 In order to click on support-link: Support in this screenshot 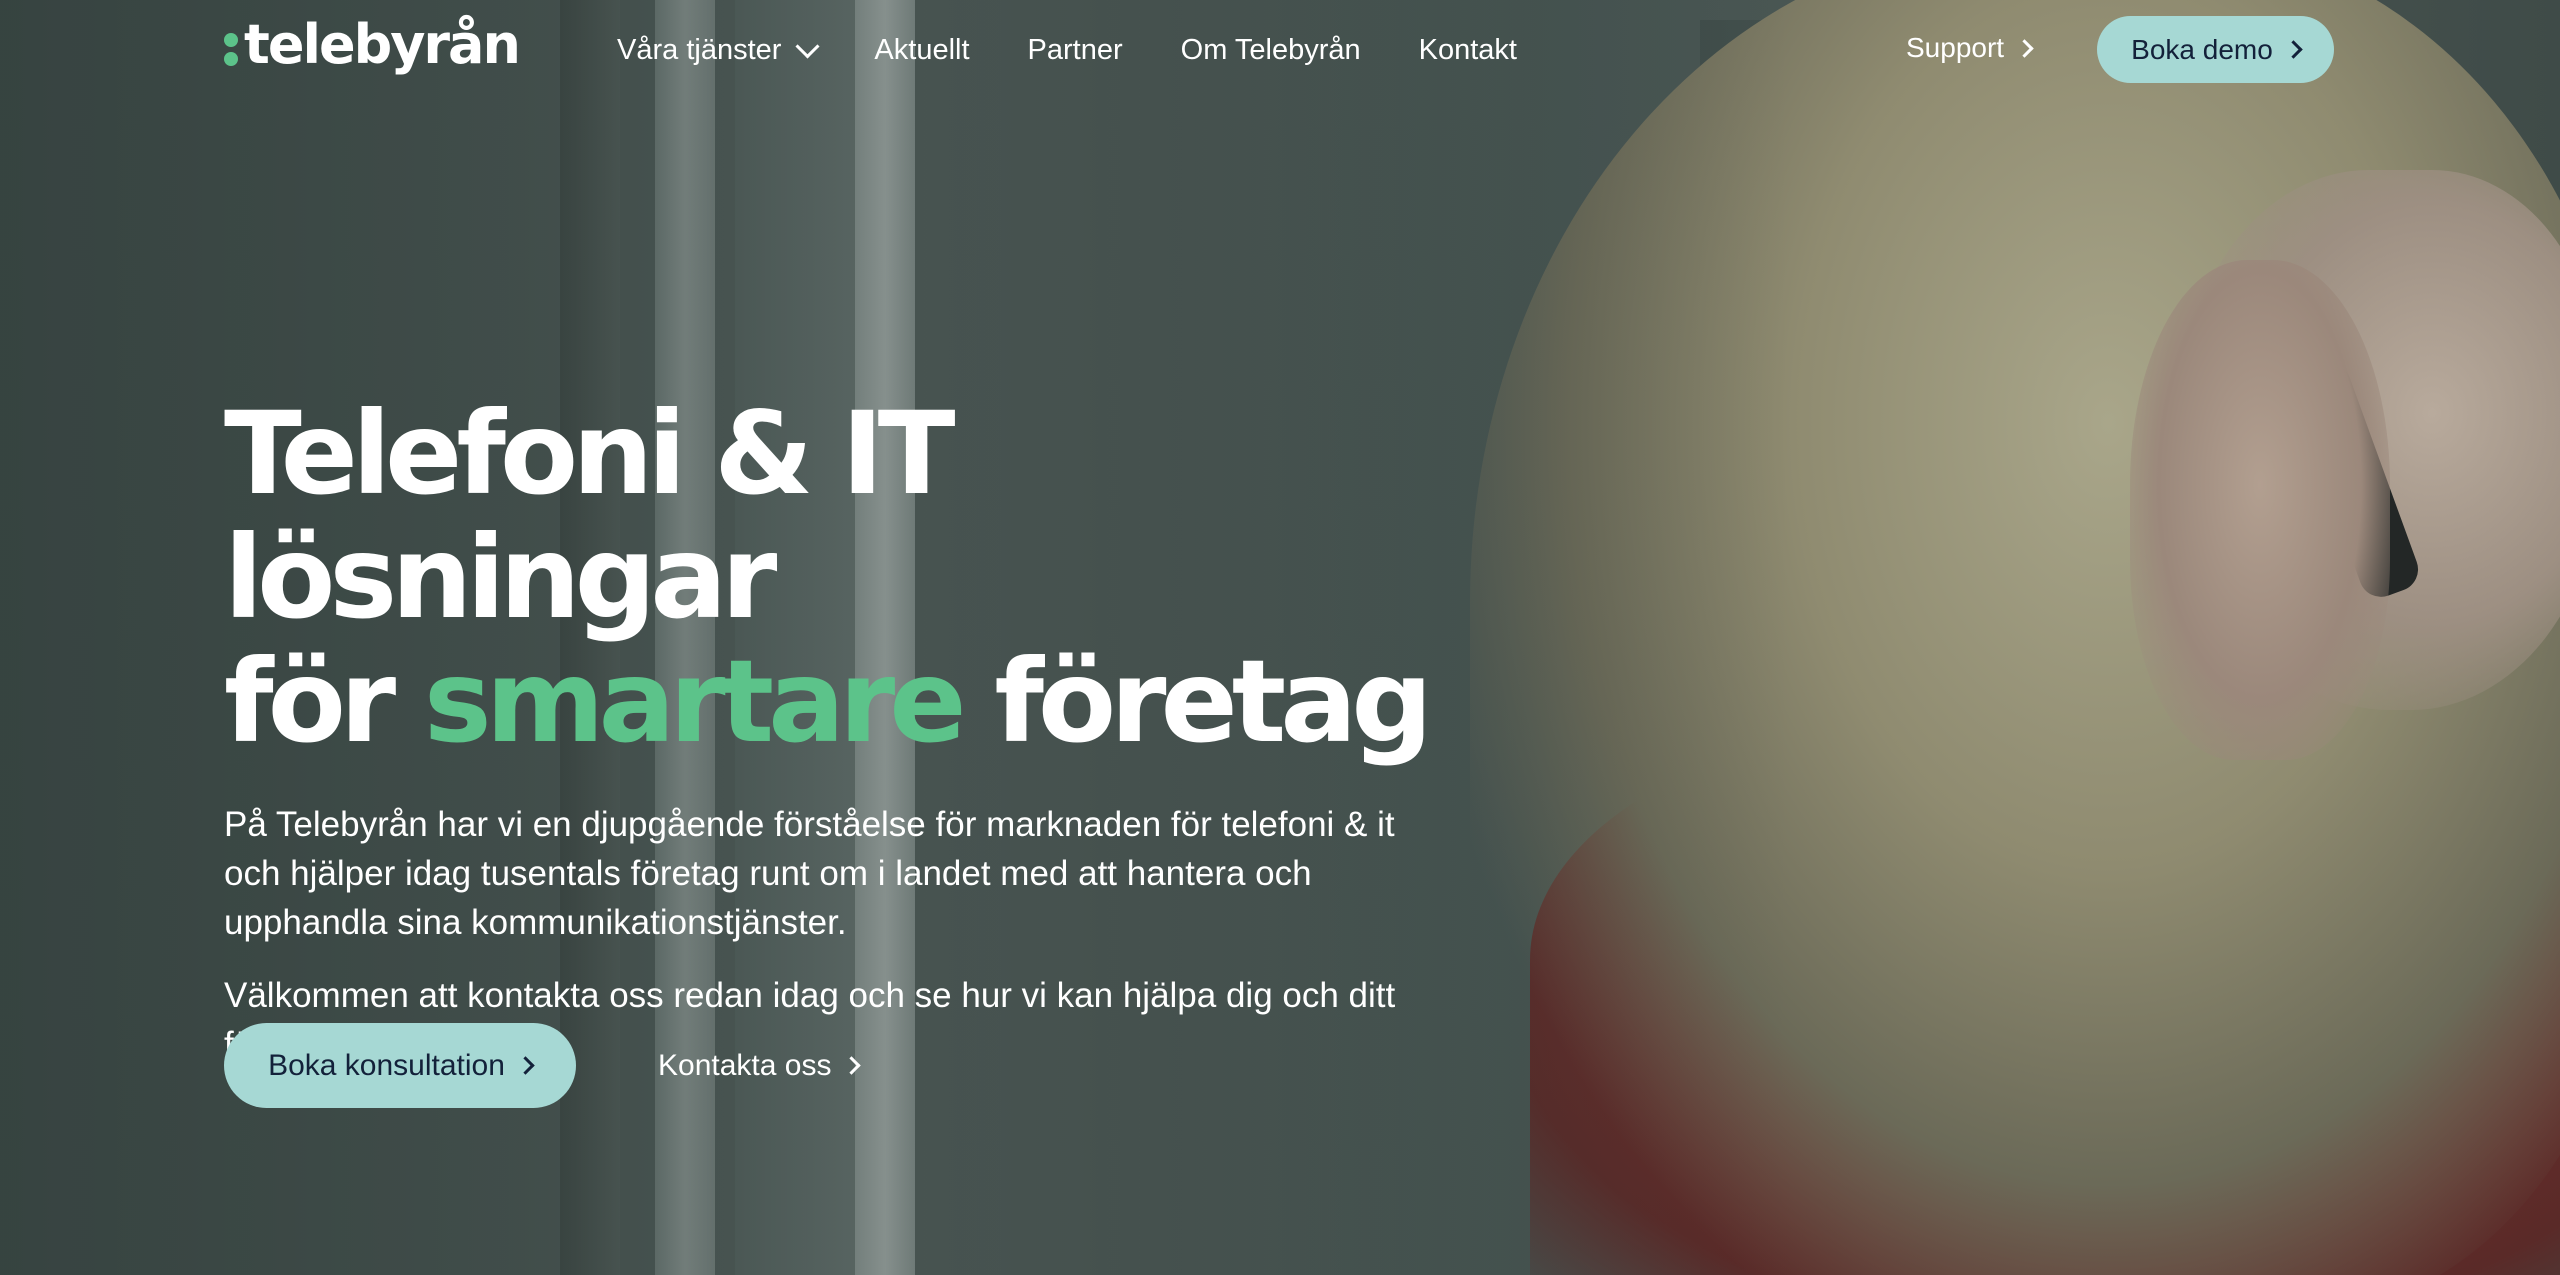, I will do `click(1970, 48)`.